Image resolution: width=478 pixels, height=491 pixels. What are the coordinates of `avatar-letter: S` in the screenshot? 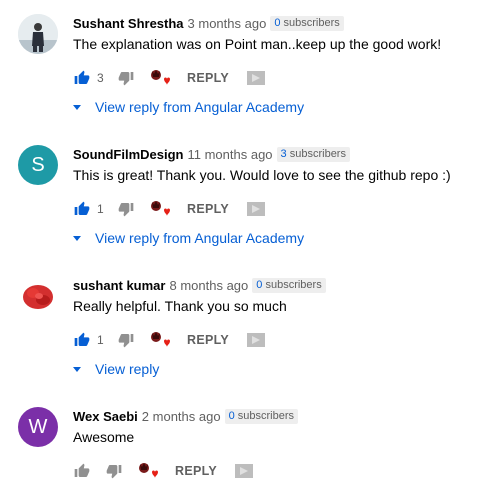 It's located at (38, 164).